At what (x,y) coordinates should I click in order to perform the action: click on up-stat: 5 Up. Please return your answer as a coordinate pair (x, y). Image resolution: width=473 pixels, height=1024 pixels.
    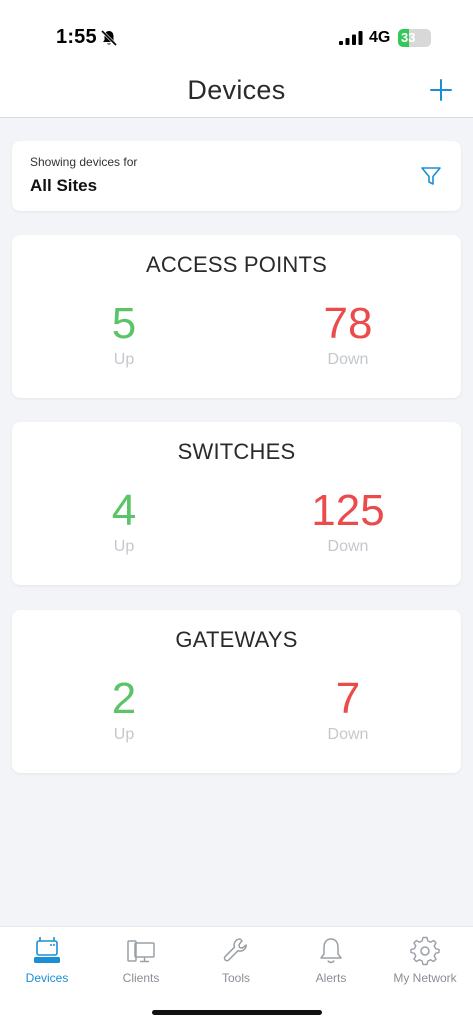
    Looking at the image, I should click on (124, 335).